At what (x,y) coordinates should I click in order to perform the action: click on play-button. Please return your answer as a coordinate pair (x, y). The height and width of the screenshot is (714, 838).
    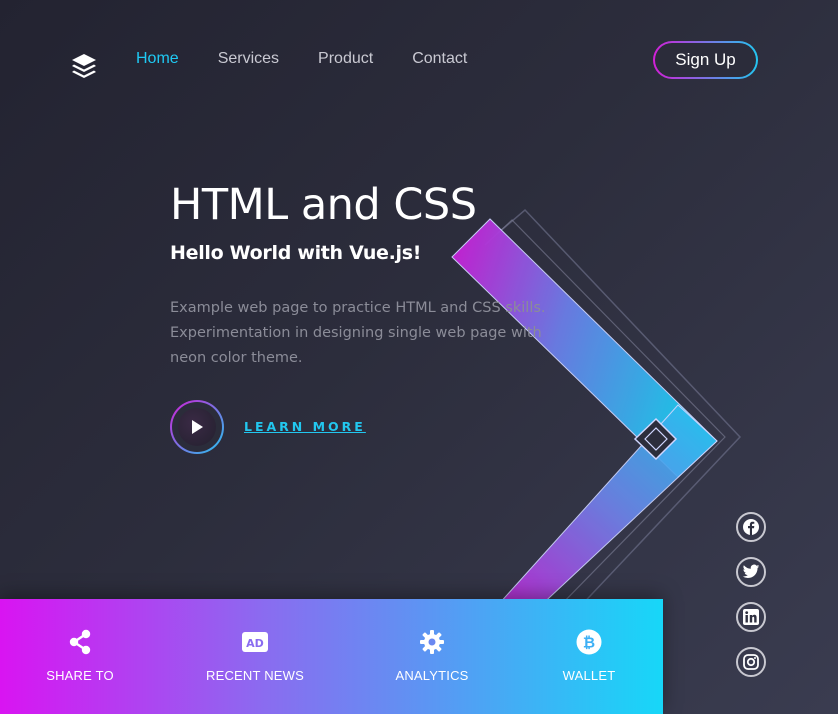
    Looking at the image, I should click on (197, 427).